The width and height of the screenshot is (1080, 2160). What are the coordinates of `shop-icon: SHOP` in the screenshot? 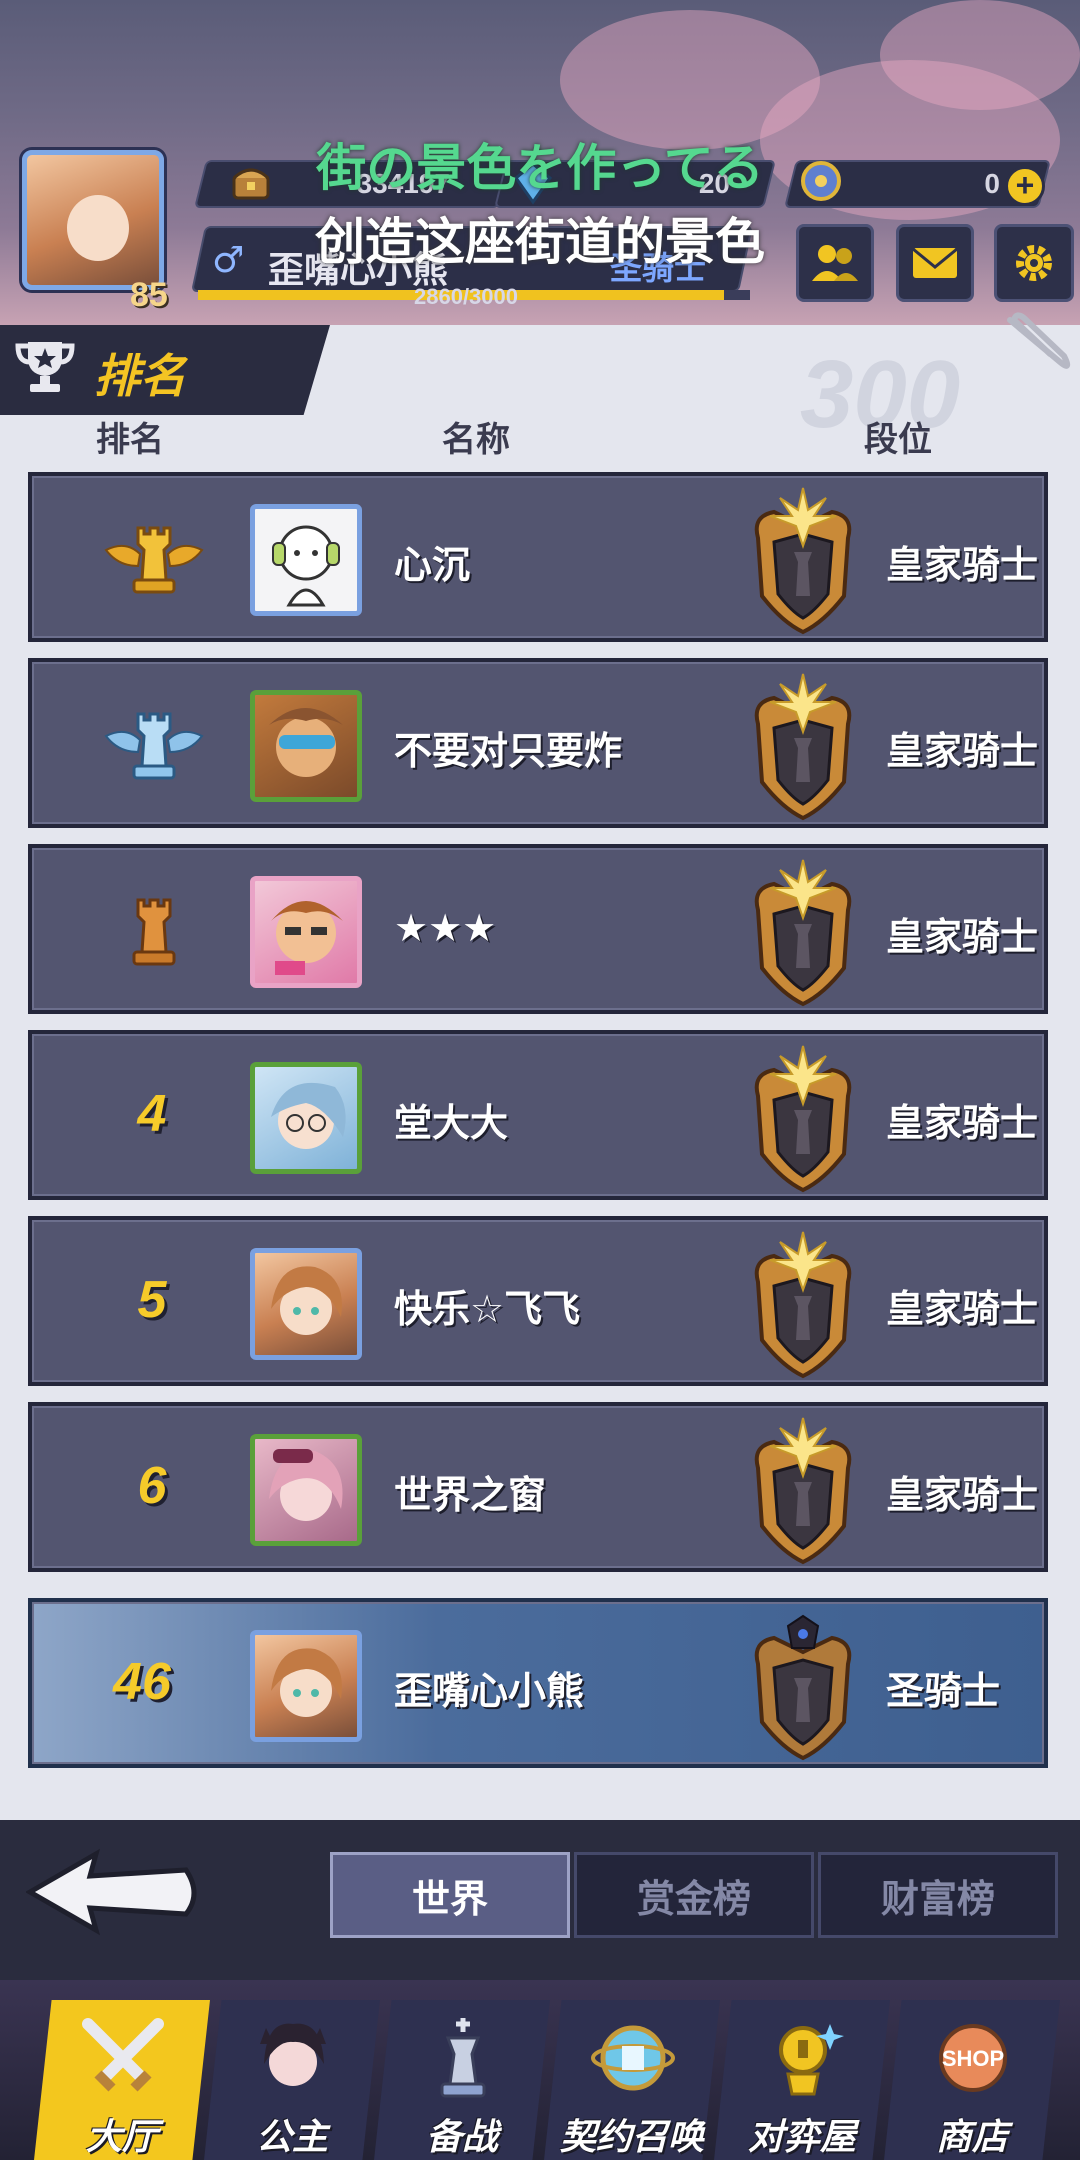 It's located at (973, 2058).